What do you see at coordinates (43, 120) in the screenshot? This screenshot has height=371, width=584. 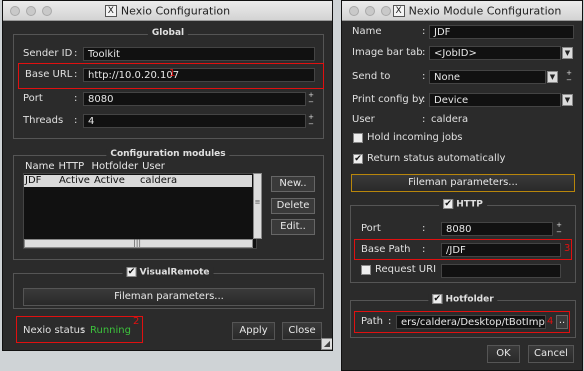 I see `threads-label: Threads` at bounding box center [43, 120].